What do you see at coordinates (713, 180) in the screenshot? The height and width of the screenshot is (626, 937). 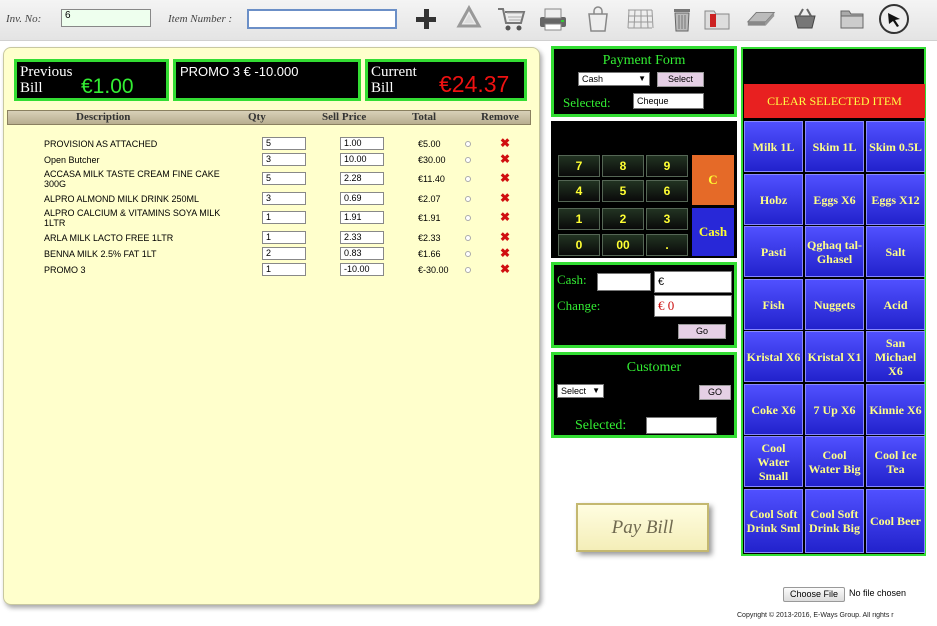 I see `clear-key: C` at bounding box center [713, 180].